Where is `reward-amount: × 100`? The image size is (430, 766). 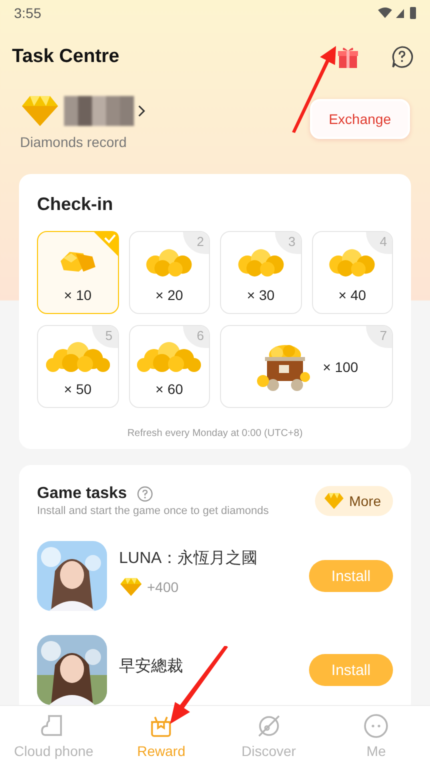
reward-amount: × 100 is located at coordinates (340, 366).